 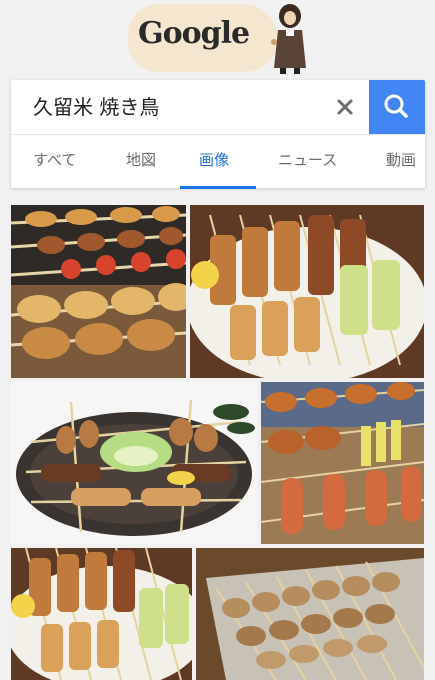 I want to click on doodle-logo-text: Google, so click(x=194, y=33).